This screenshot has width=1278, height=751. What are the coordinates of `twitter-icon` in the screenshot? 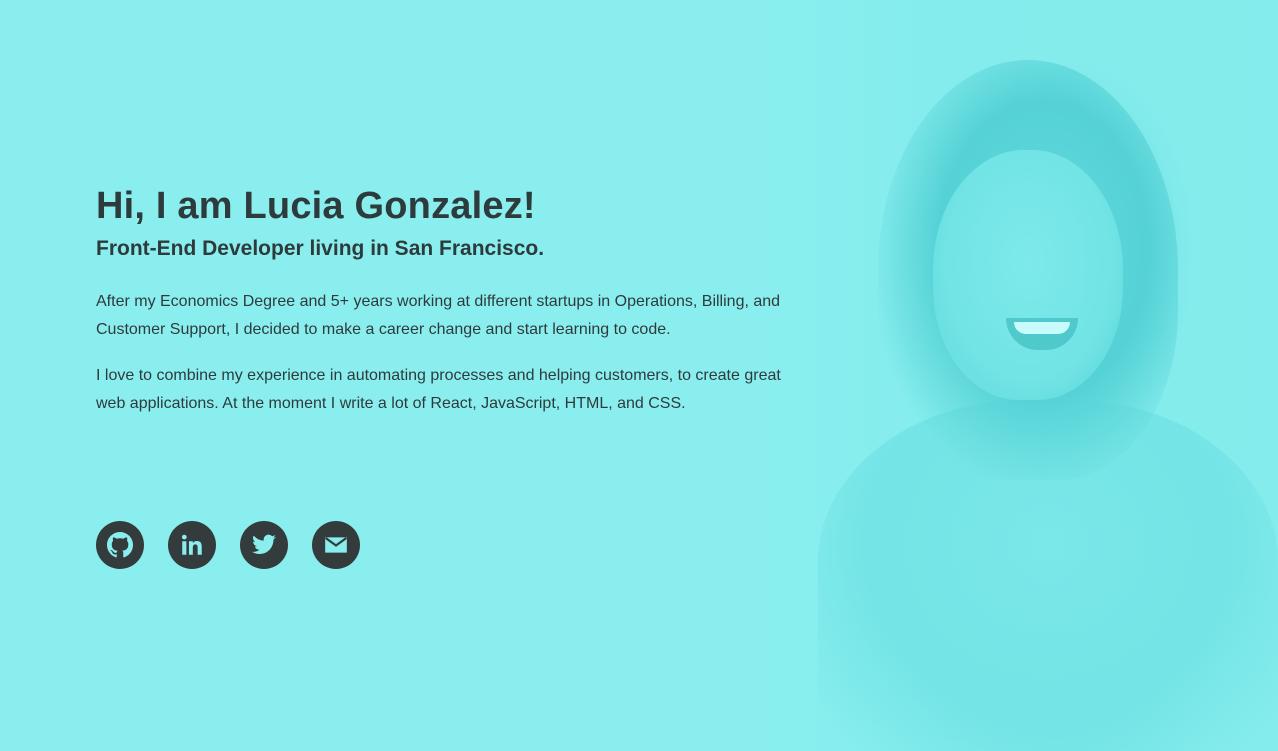 It's located at (264, 544).